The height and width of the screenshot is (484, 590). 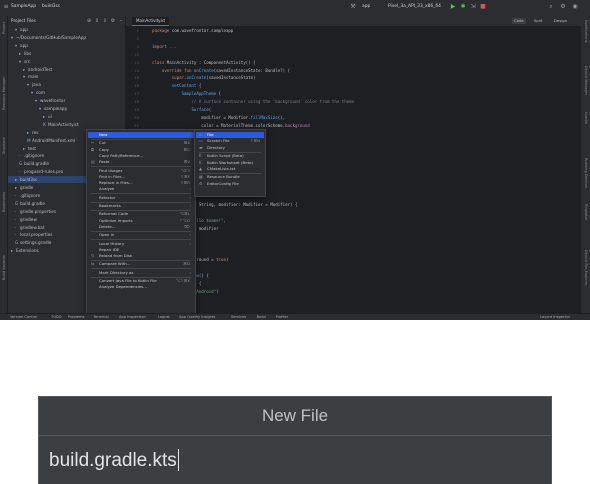 I want to click on tool-window-button: App Quality Insights, so click(x=197, y=317).